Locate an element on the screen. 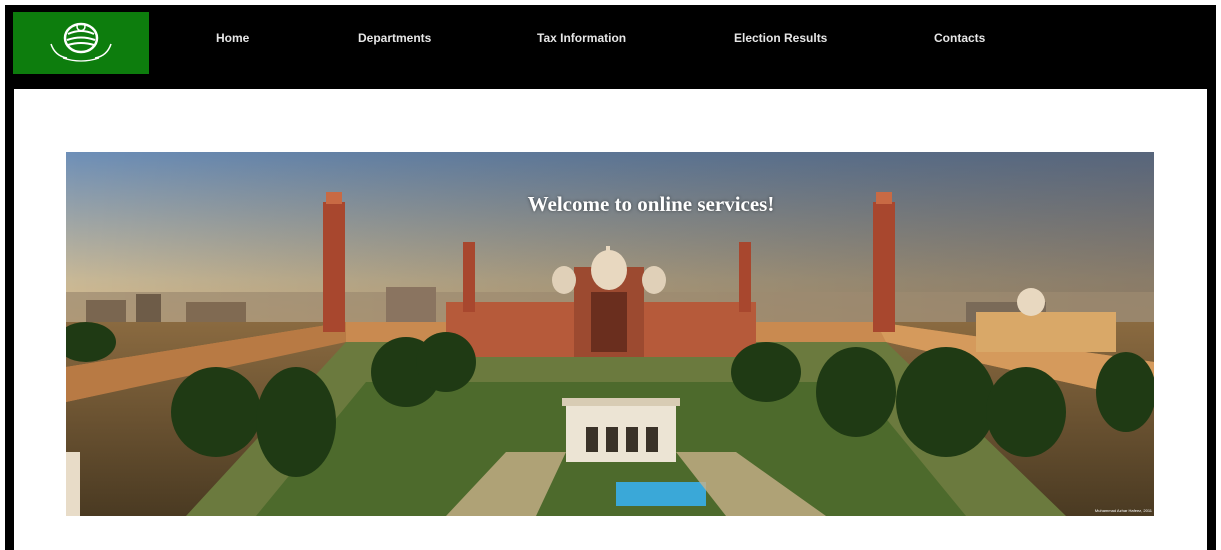 This screenshot has width=1221, height=550. site-logo is located at coordinates (81, 43).